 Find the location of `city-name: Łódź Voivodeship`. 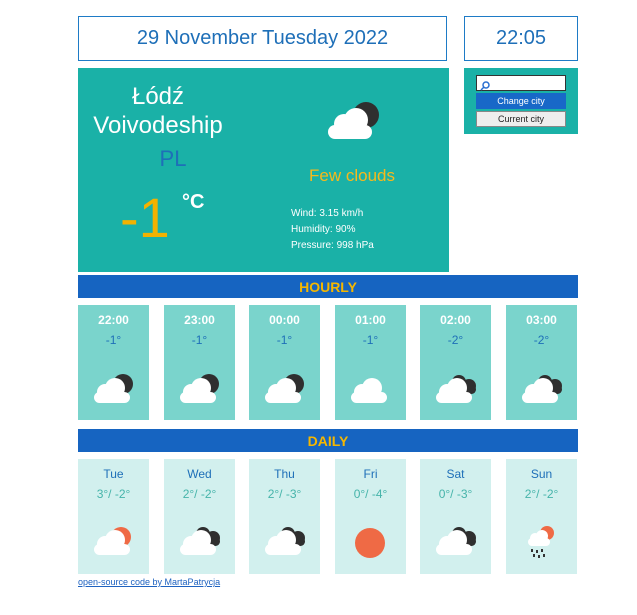

city-name: Łódź Voivodeship is located at coordinates (158, 111).